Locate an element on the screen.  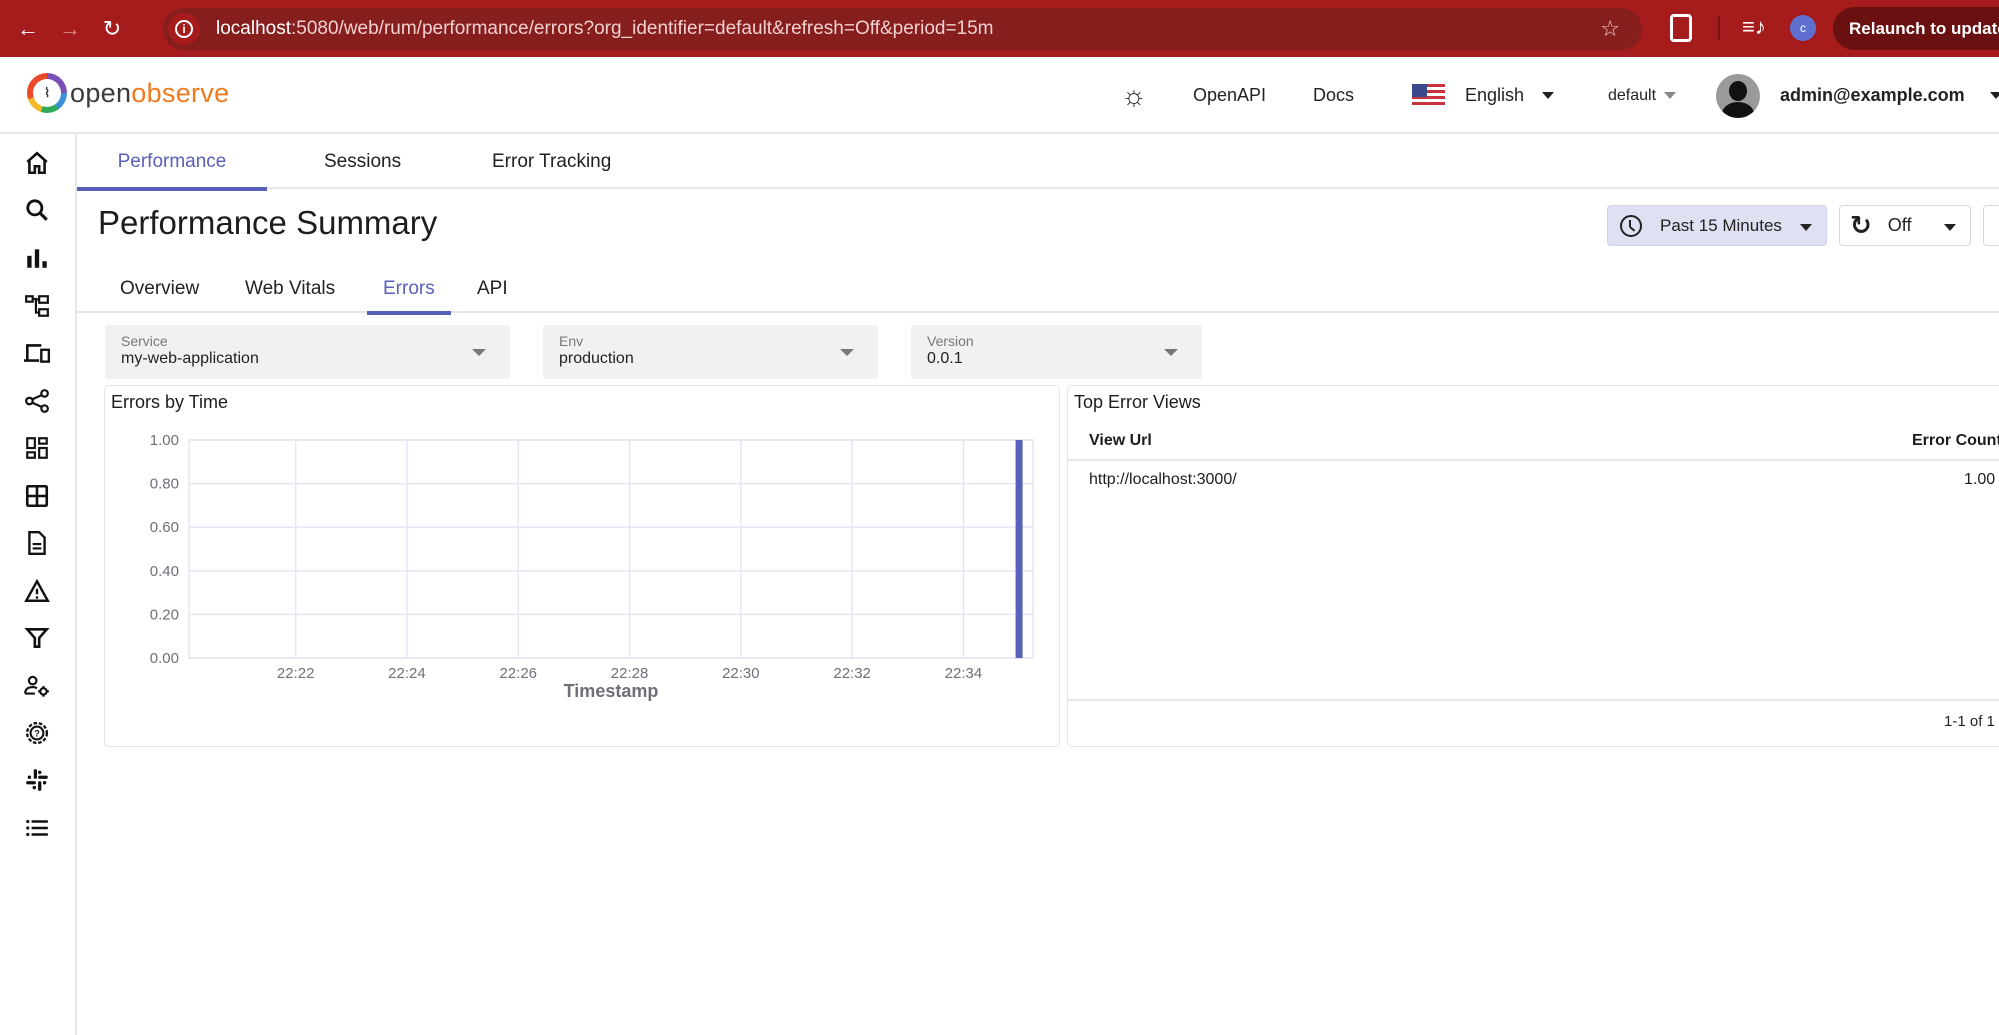
bar-chart-icon is located at coordinates (37, 258).